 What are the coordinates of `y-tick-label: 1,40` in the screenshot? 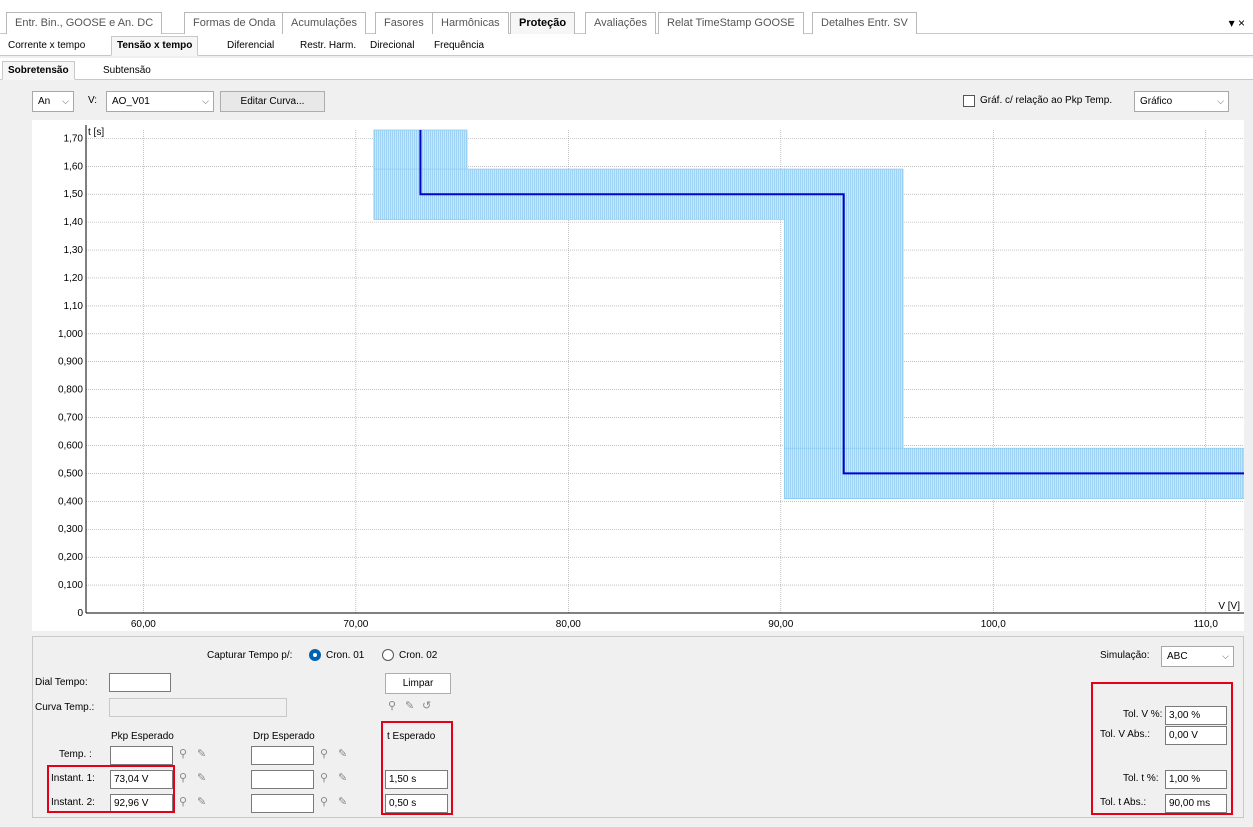 It's located at (74, 222).